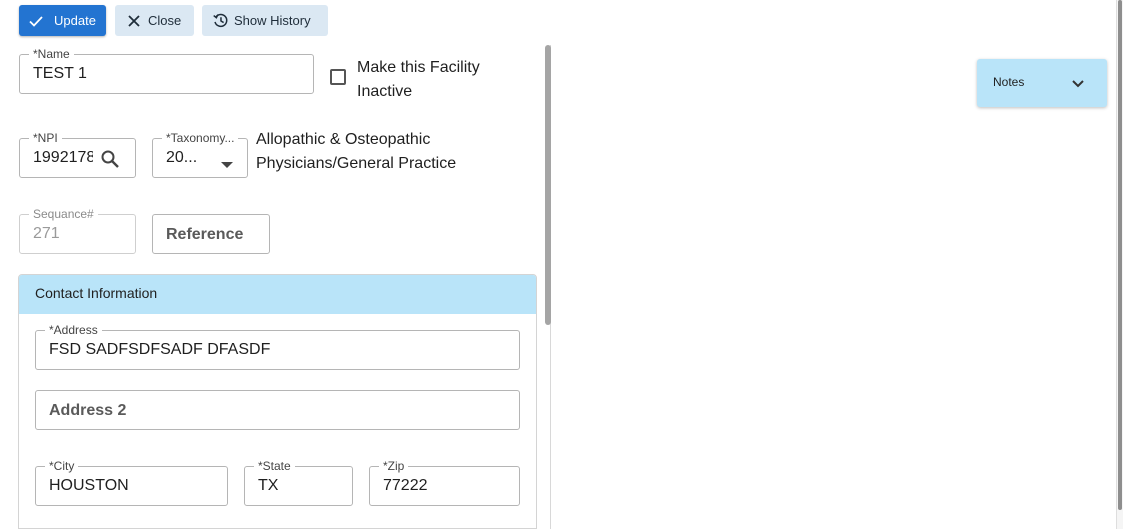 The width and height of the screenshot is (1123, 529). I want to click on left-pane-scrollbar, so click(548, 185).